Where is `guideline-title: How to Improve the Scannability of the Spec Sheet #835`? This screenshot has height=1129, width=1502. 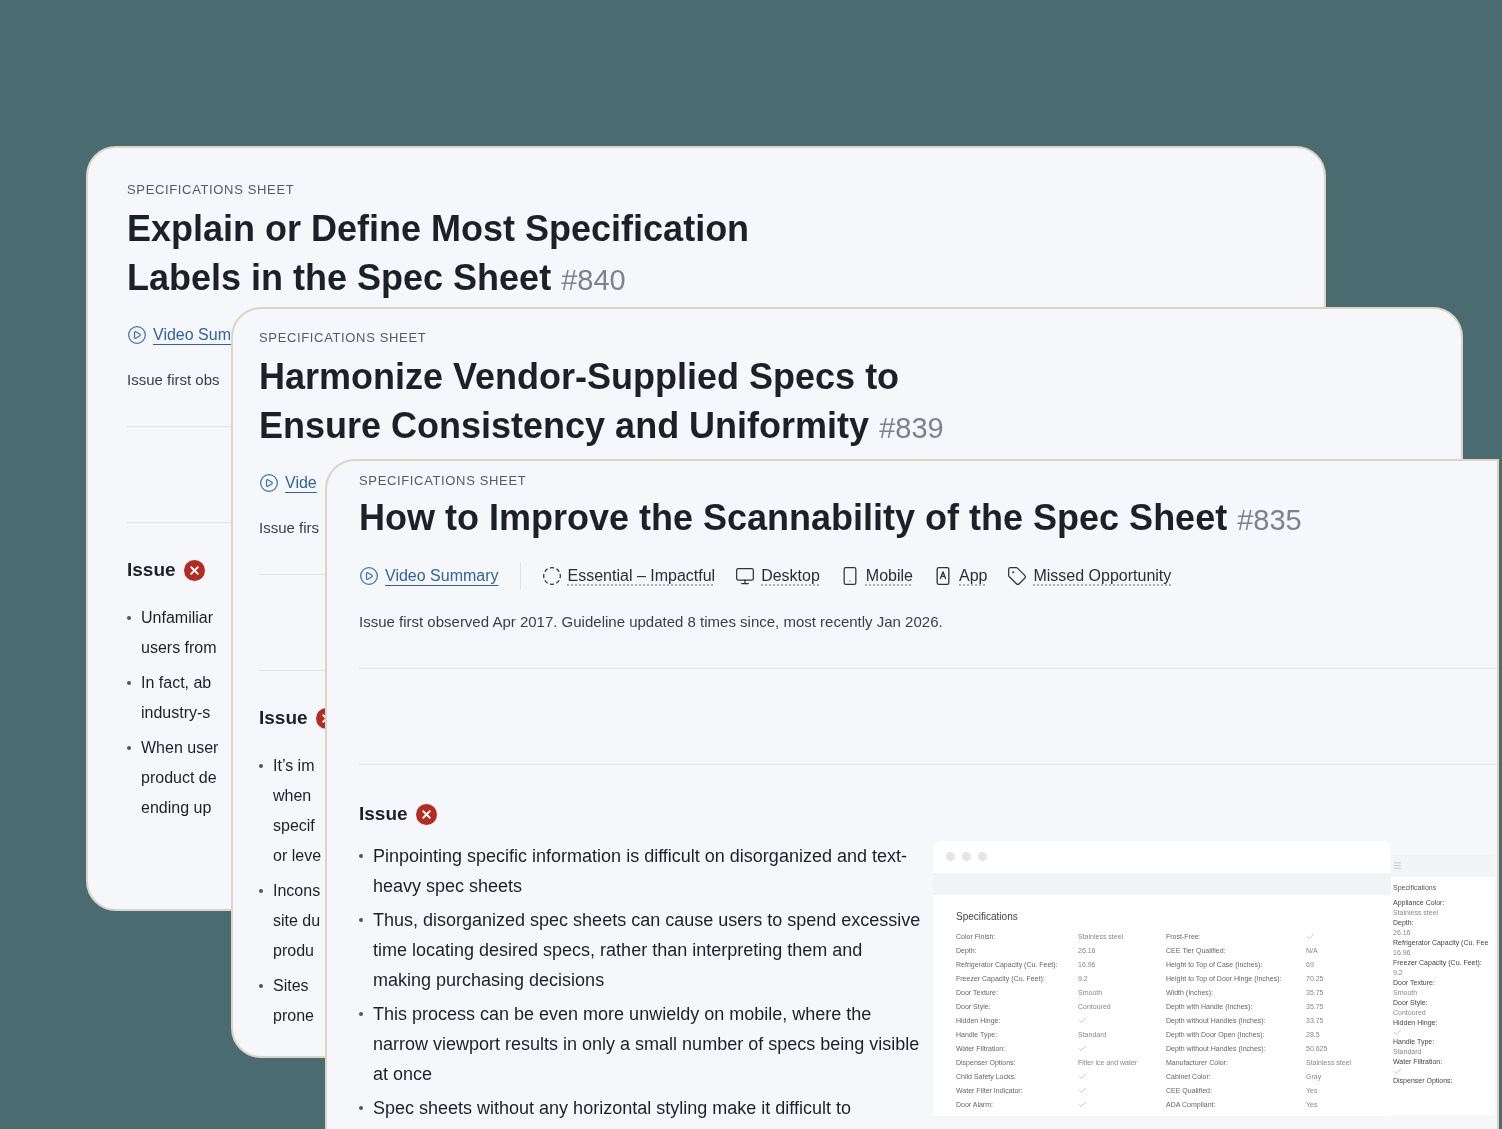
guideline-title: How to Improve the Scannability of the Spec Sheet #835 is located at coordinates (831, 517).